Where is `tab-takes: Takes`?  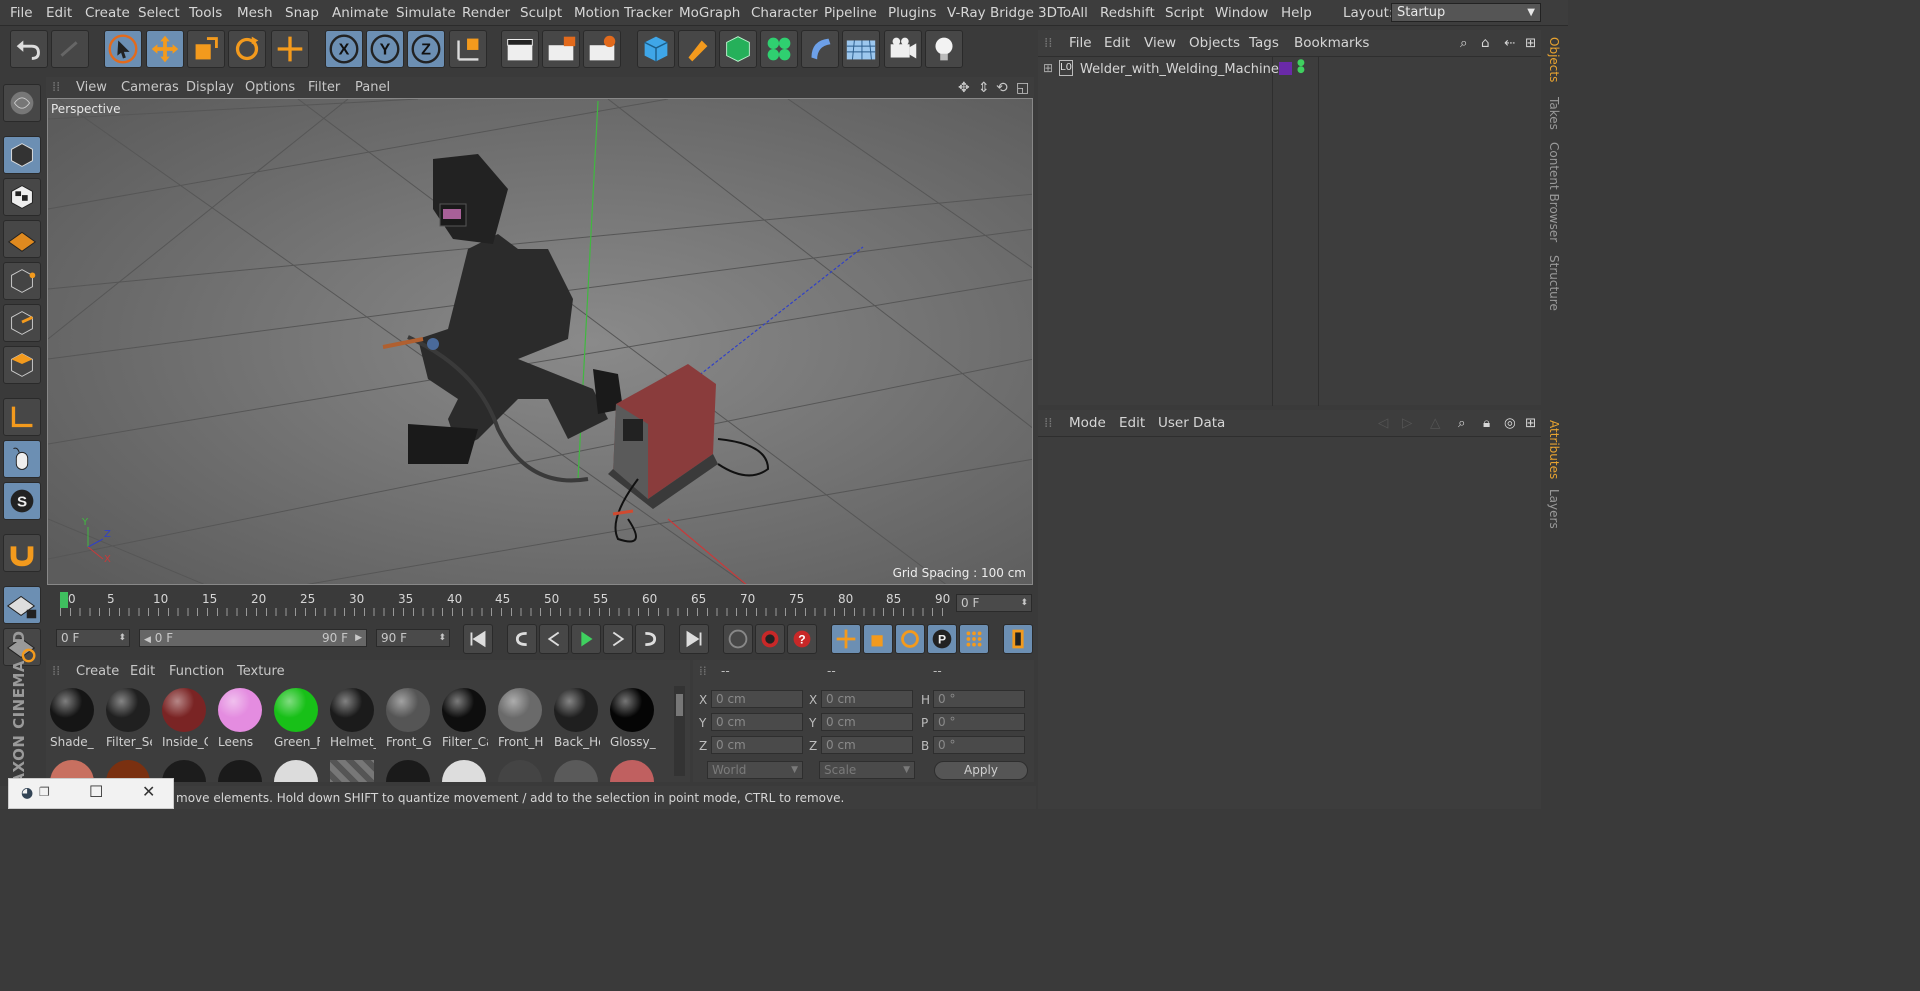
tab-takes: Takes is located at coordinates (1554, 113).